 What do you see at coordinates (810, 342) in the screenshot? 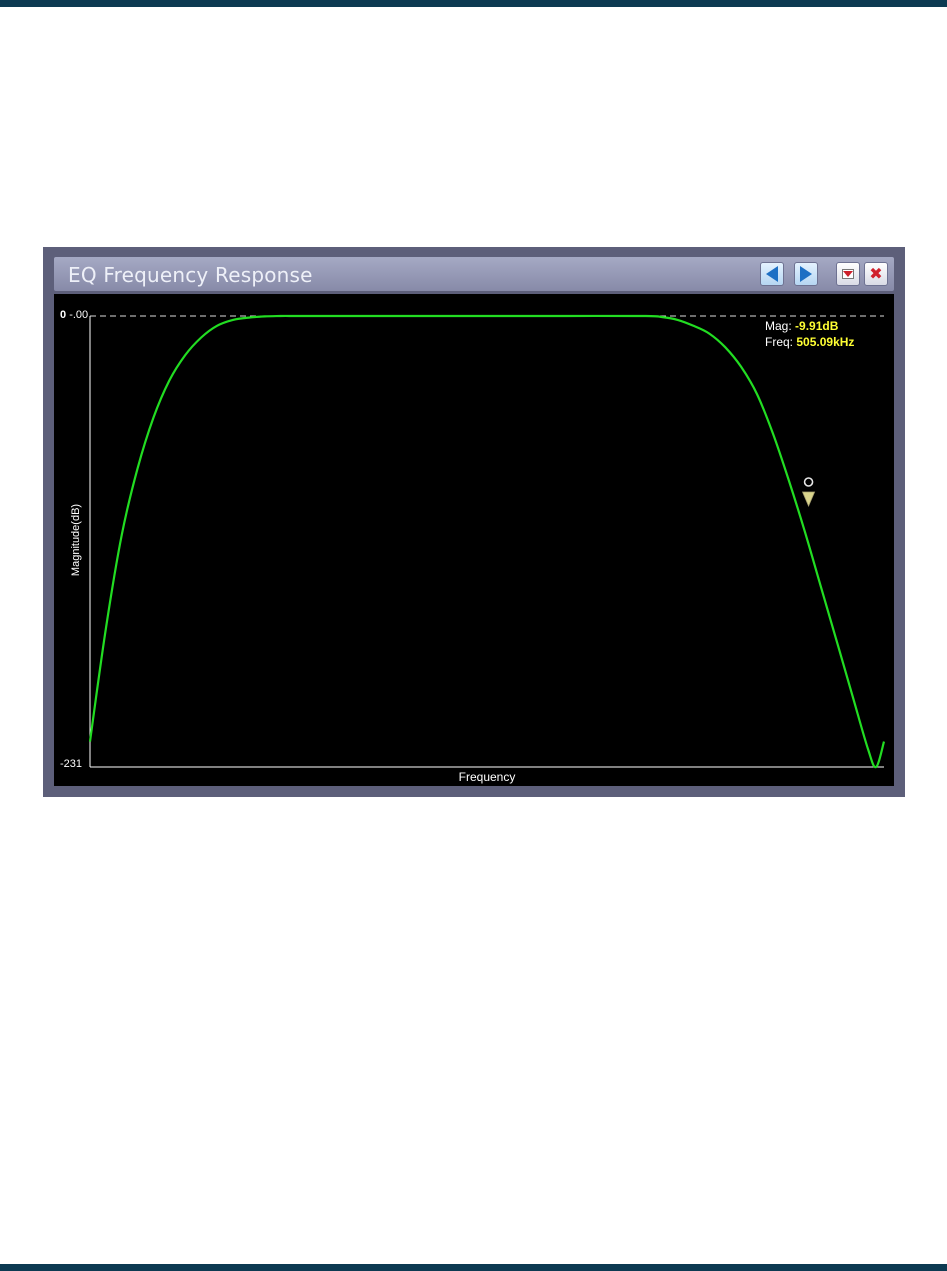
I see `frequency-readout: Freq: 505.09kHz` at bounding box center [810, 342].